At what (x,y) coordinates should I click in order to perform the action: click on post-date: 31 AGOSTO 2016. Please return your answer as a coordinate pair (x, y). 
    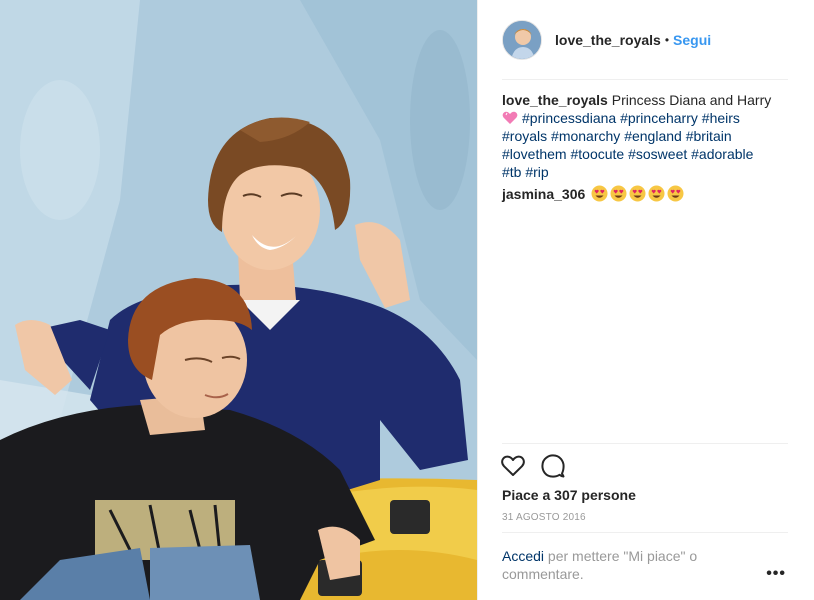
    Looking at the image, I should click on (544, 517).